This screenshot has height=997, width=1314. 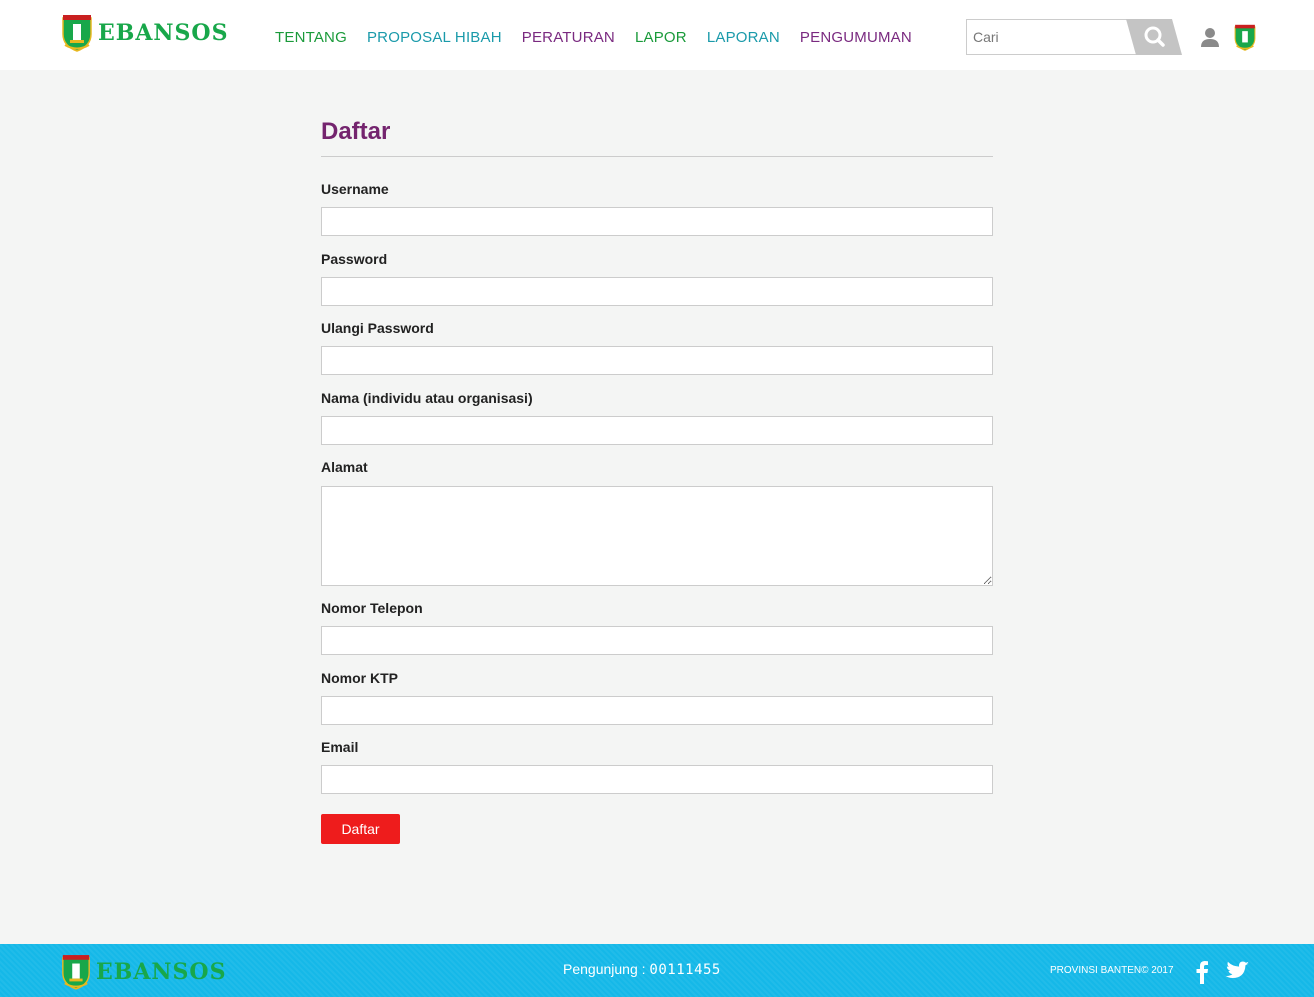 I want to click on address-label: Alamat, so click(x=344, y=467).